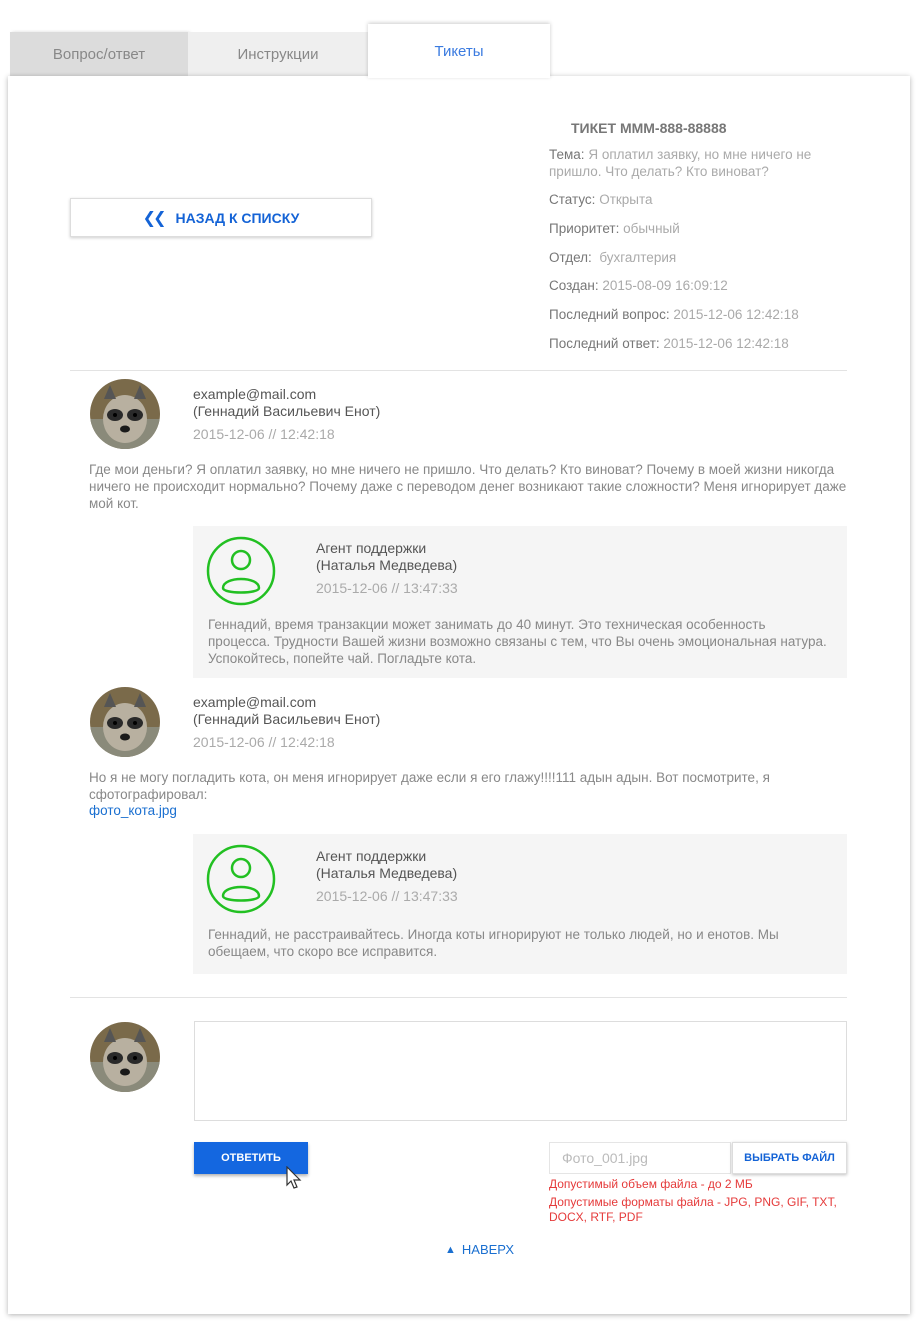  I want to click on ticket-priority: Приоритет: обычный, so click(614, 228).